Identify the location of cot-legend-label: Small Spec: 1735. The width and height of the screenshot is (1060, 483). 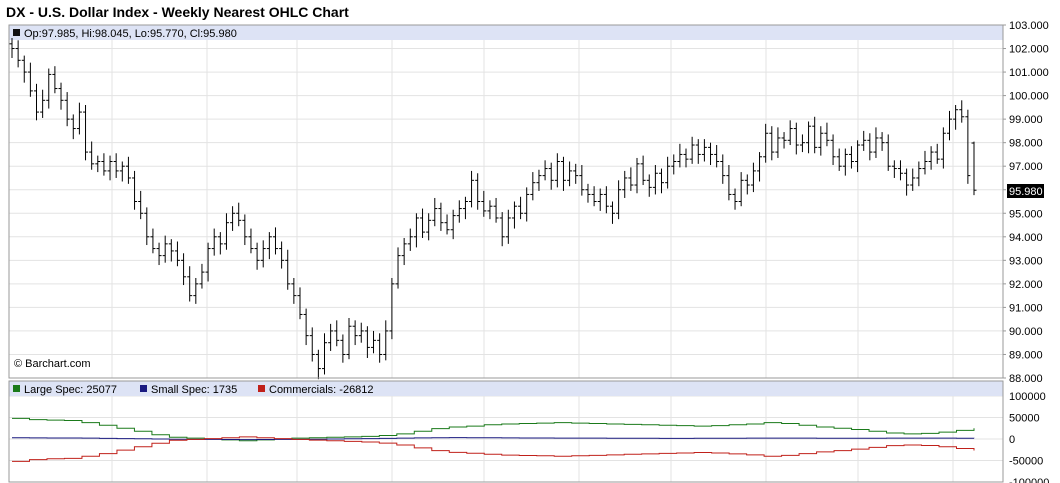
(194, 390).